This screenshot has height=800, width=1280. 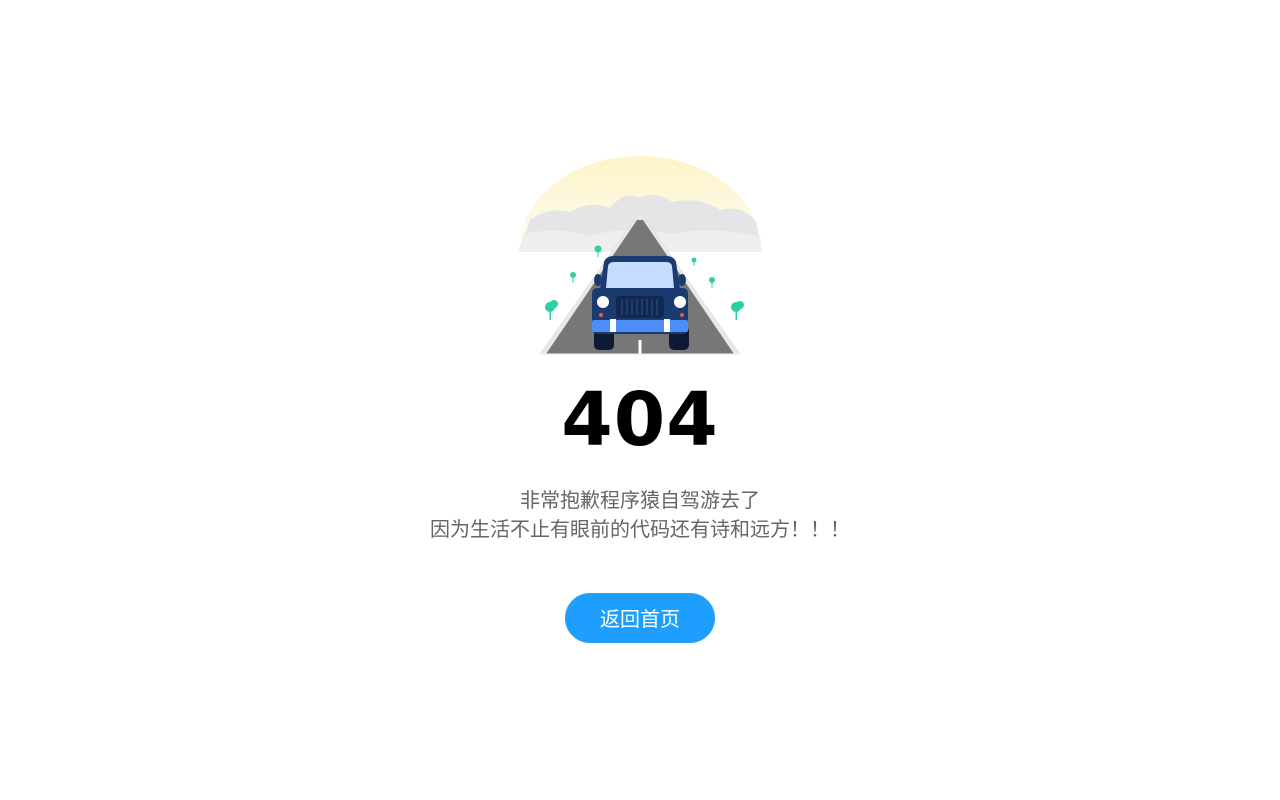 I want to click on car-on-road-icon, so click(x=640, y=255).